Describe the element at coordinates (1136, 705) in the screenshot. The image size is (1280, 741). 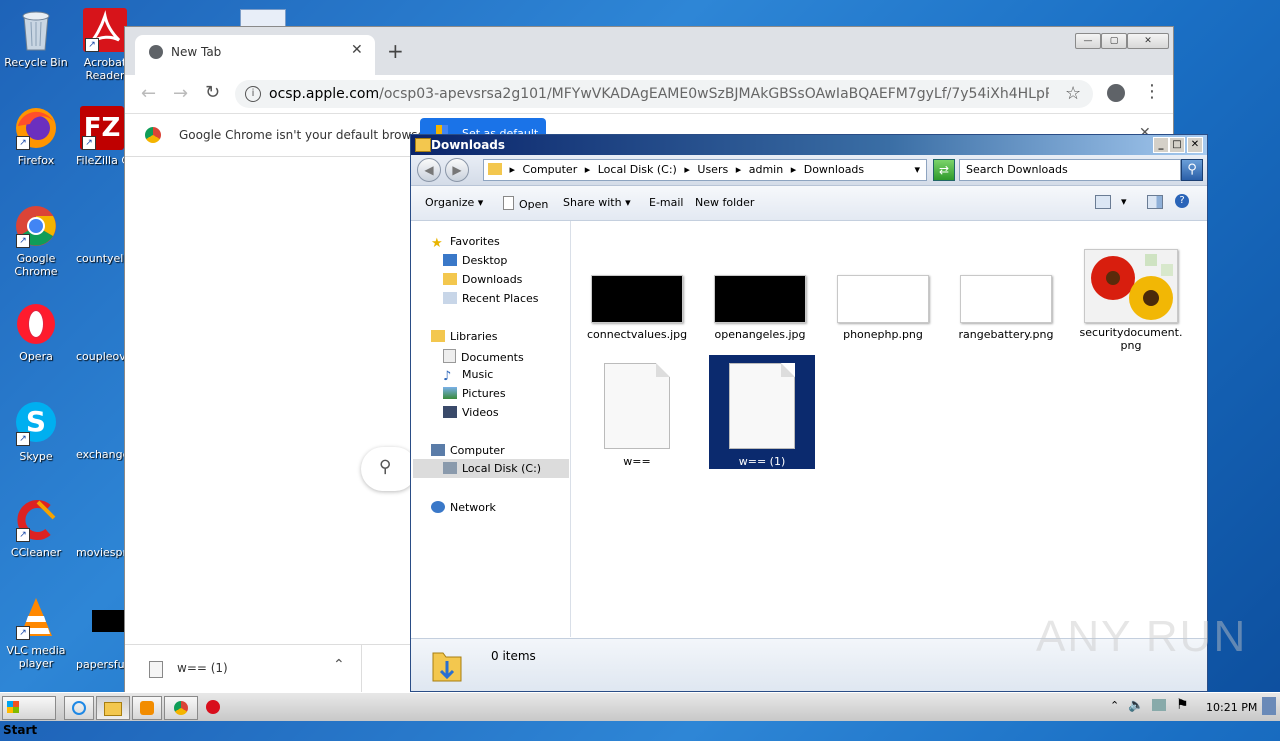
I see `volume-icon: 🔈` at that location.